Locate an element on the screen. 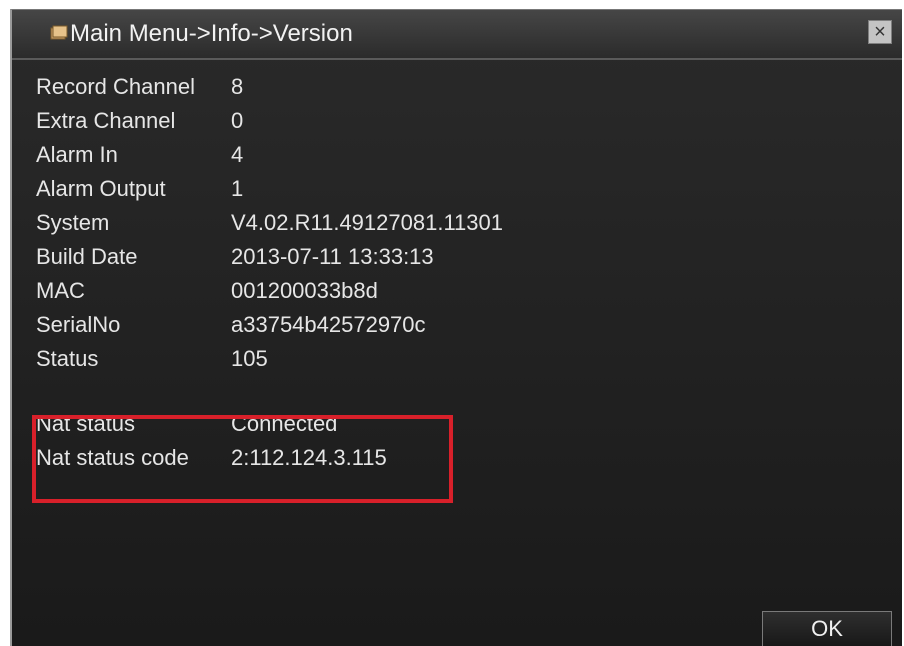  info-value: 001200033b8d is located at coordinates (304, 290).